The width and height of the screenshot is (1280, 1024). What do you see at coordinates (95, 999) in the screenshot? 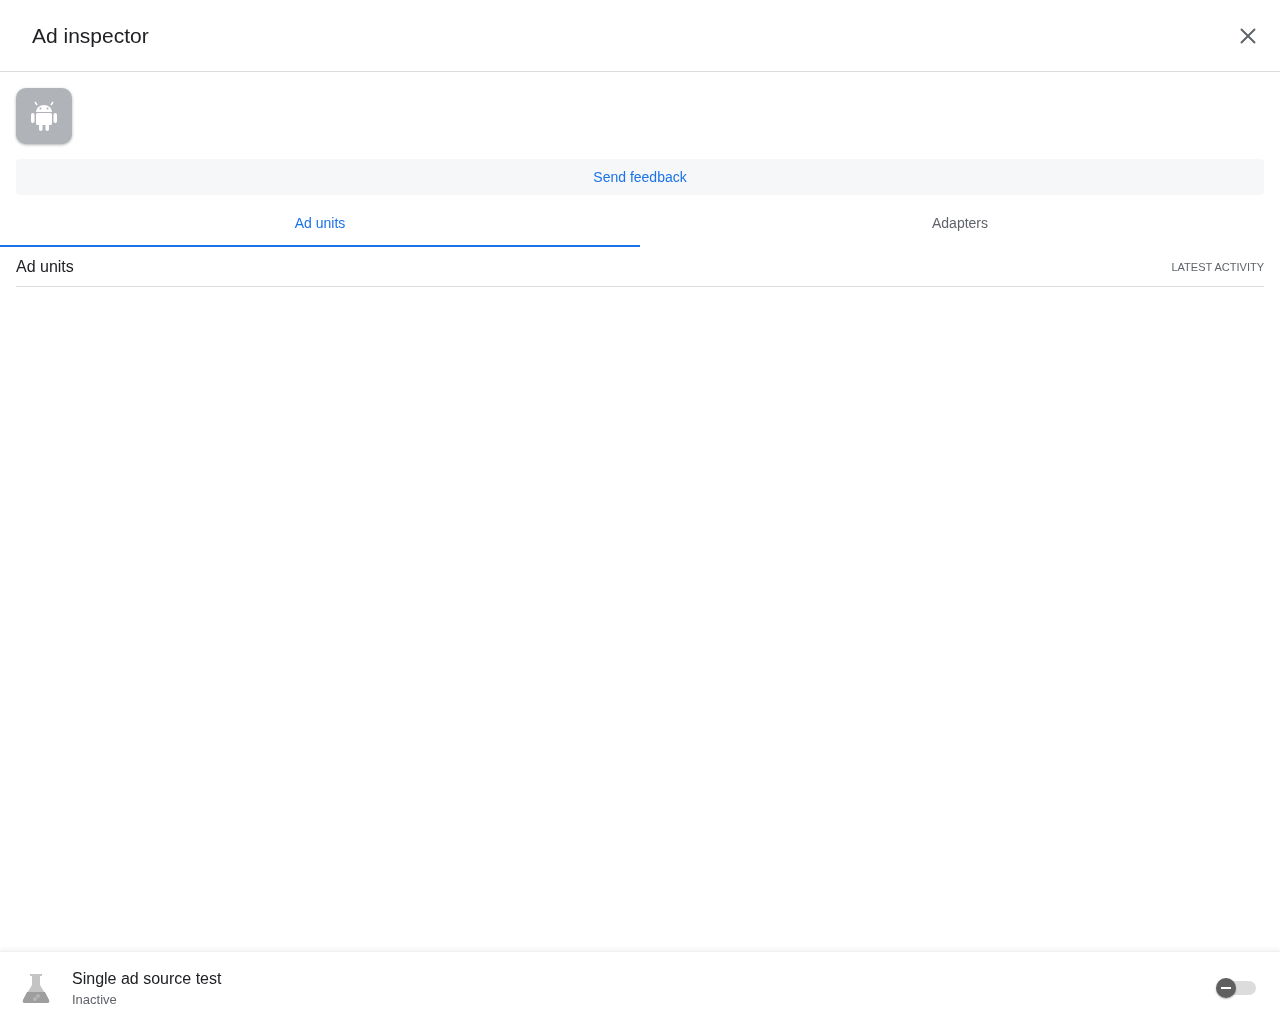
I see `status-text: Inactive` at bounding box center [95, 999].